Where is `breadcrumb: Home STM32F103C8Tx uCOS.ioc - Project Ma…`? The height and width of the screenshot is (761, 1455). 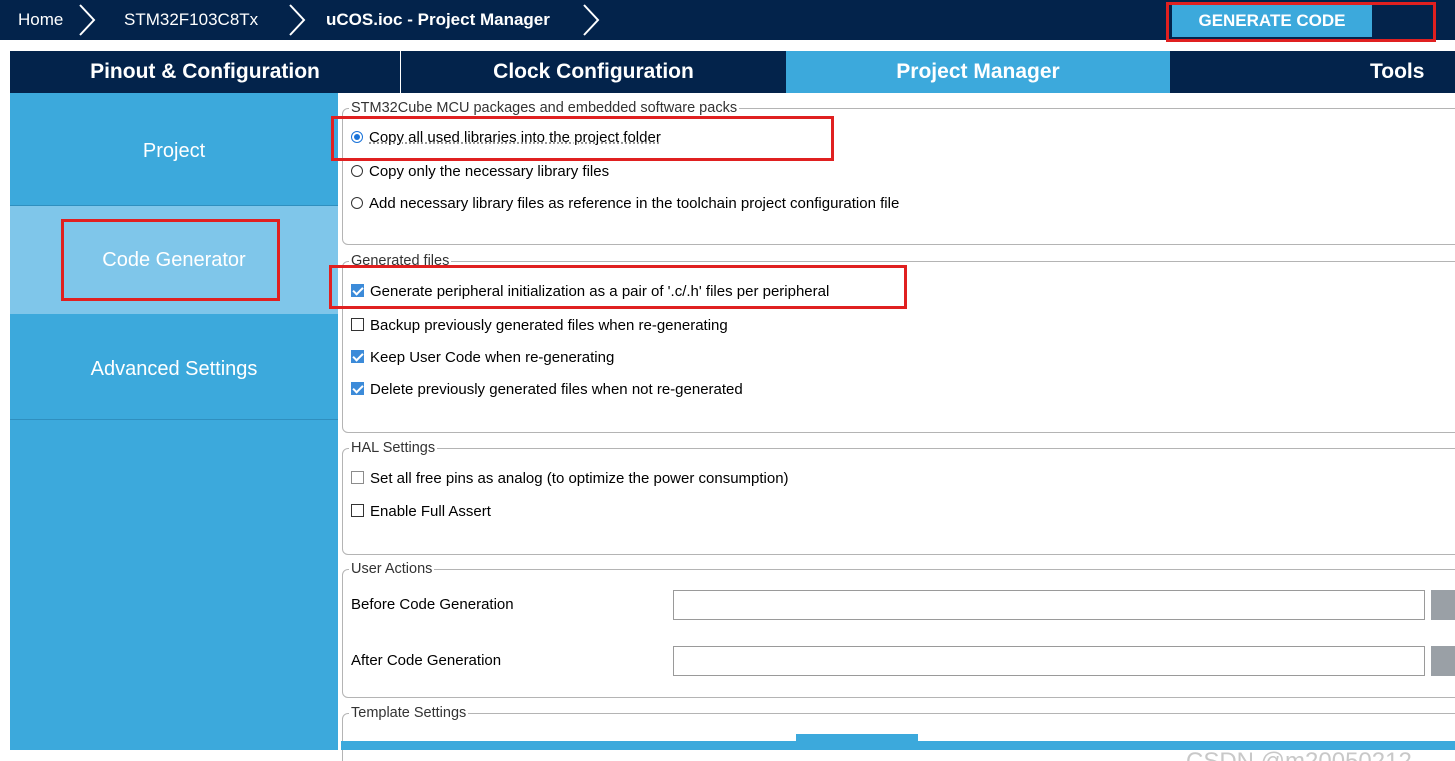 breadcrumb: Home STM32F103C8Tx uCOS.ioc - Project Ma… is located at coordinates (727, 20).